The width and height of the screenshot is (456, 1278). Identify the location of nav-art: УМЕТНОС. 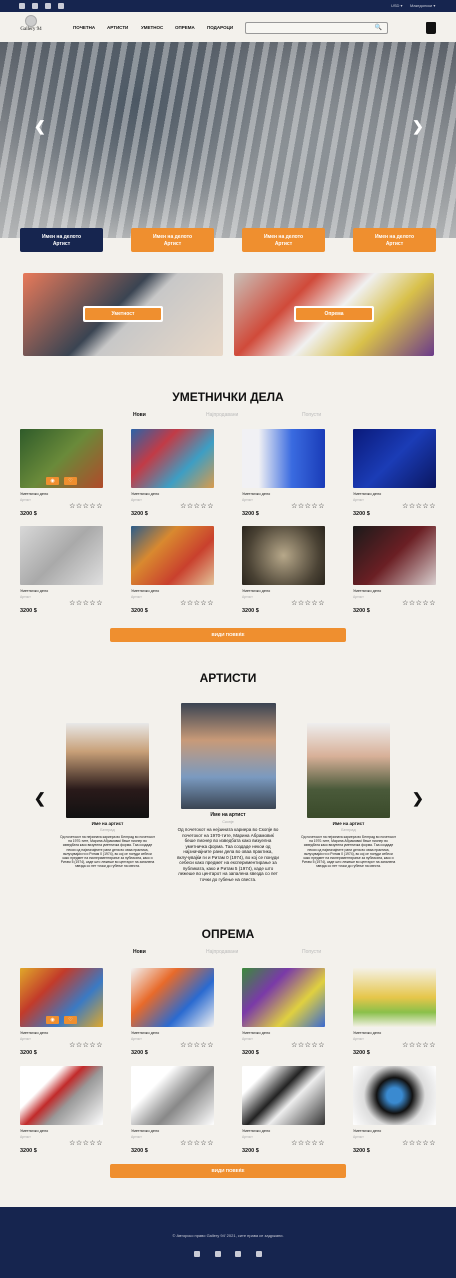
(152, 27).